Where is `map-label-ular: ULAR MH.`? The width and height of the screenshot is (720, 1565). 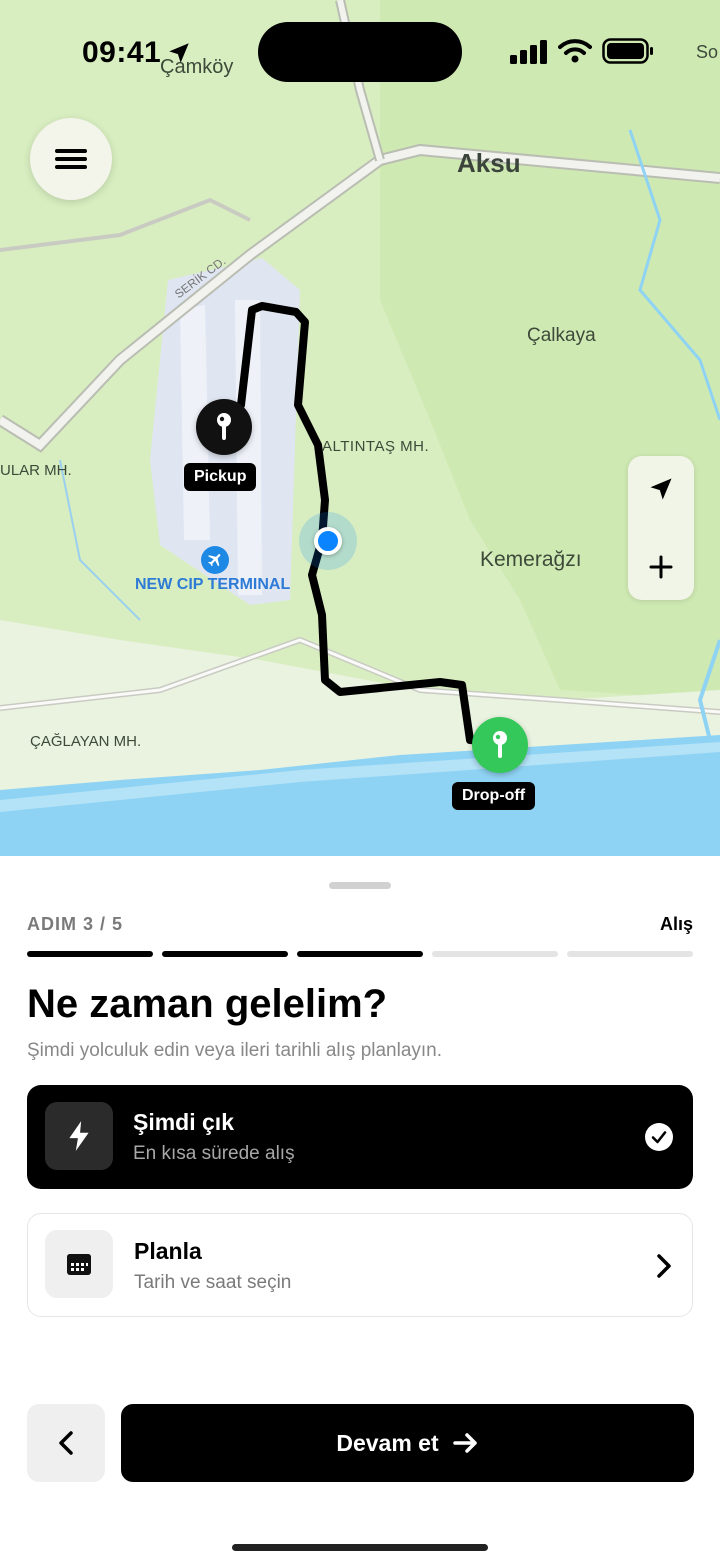
map-label-ular: ULAR MH. is located at coordinates (36, 470).